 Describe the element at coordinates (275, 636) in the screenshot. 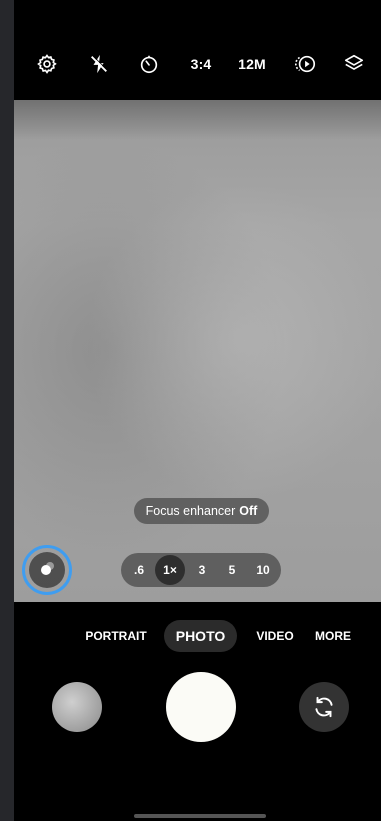

I see `mode-video: VIDEO` at that location.